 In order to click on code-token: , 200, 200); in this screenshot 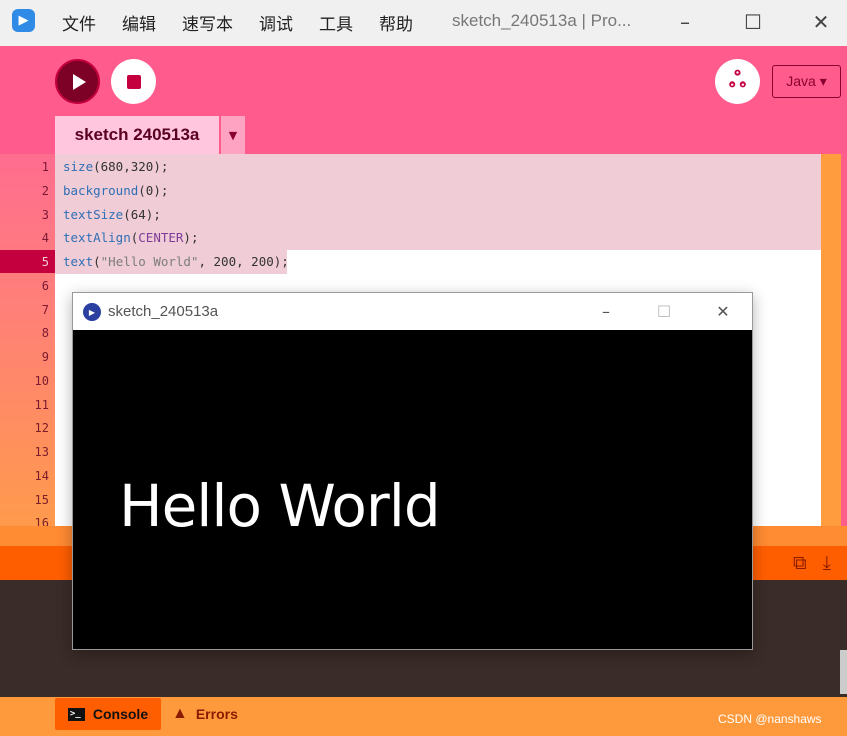, I will do `click(243, 261)`.